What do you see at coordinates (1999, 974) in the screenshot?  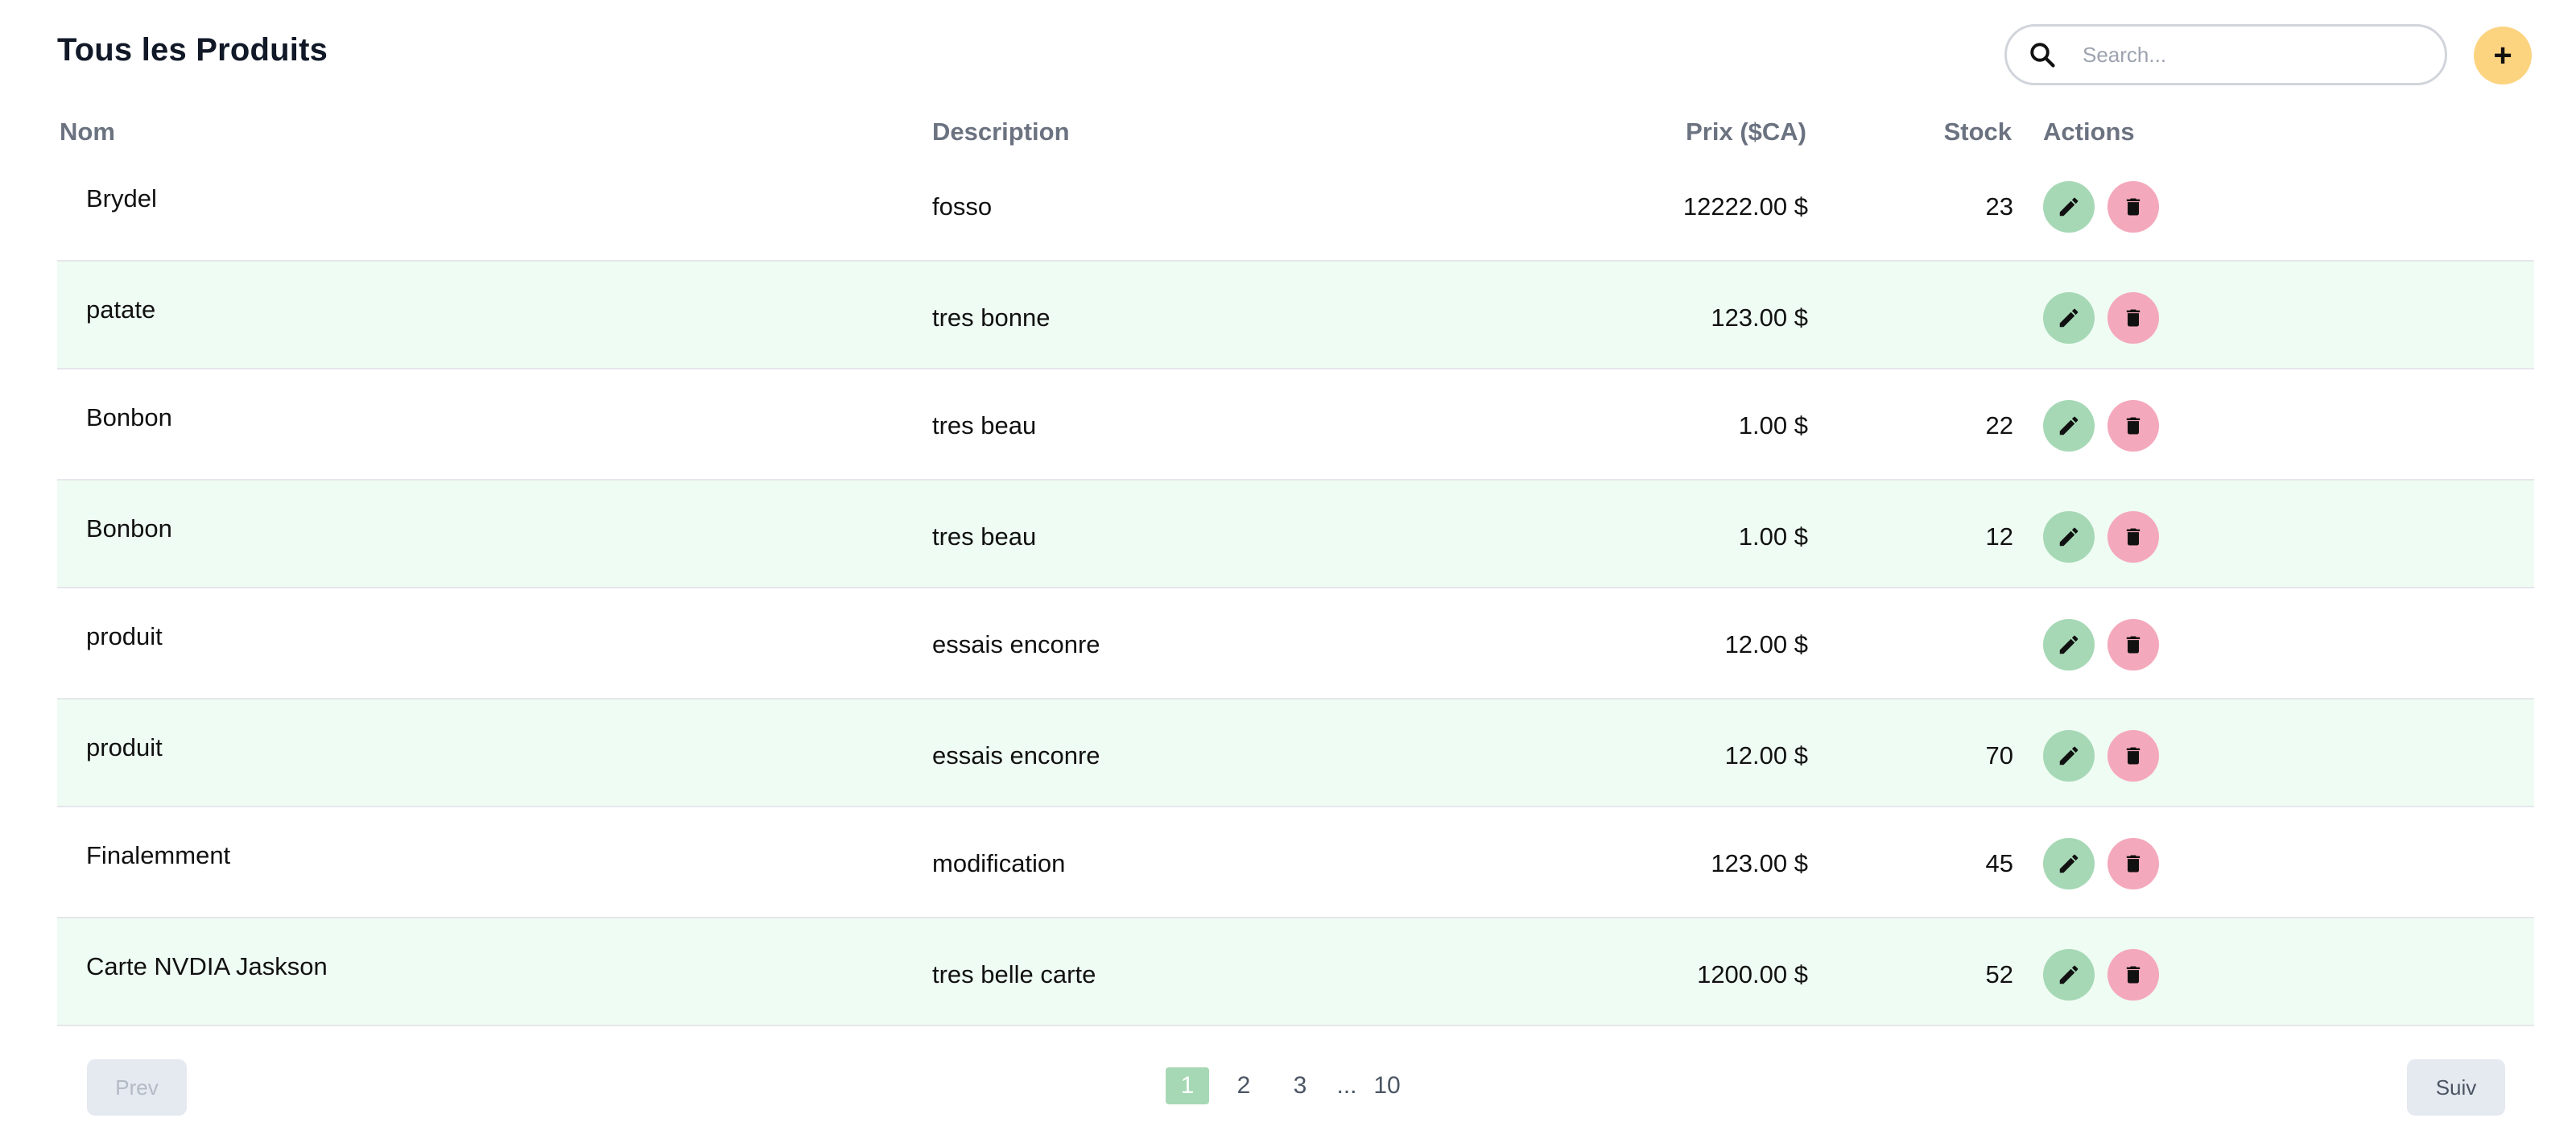 I see `cell-stock: 52` at bounding box center [1999, 974].